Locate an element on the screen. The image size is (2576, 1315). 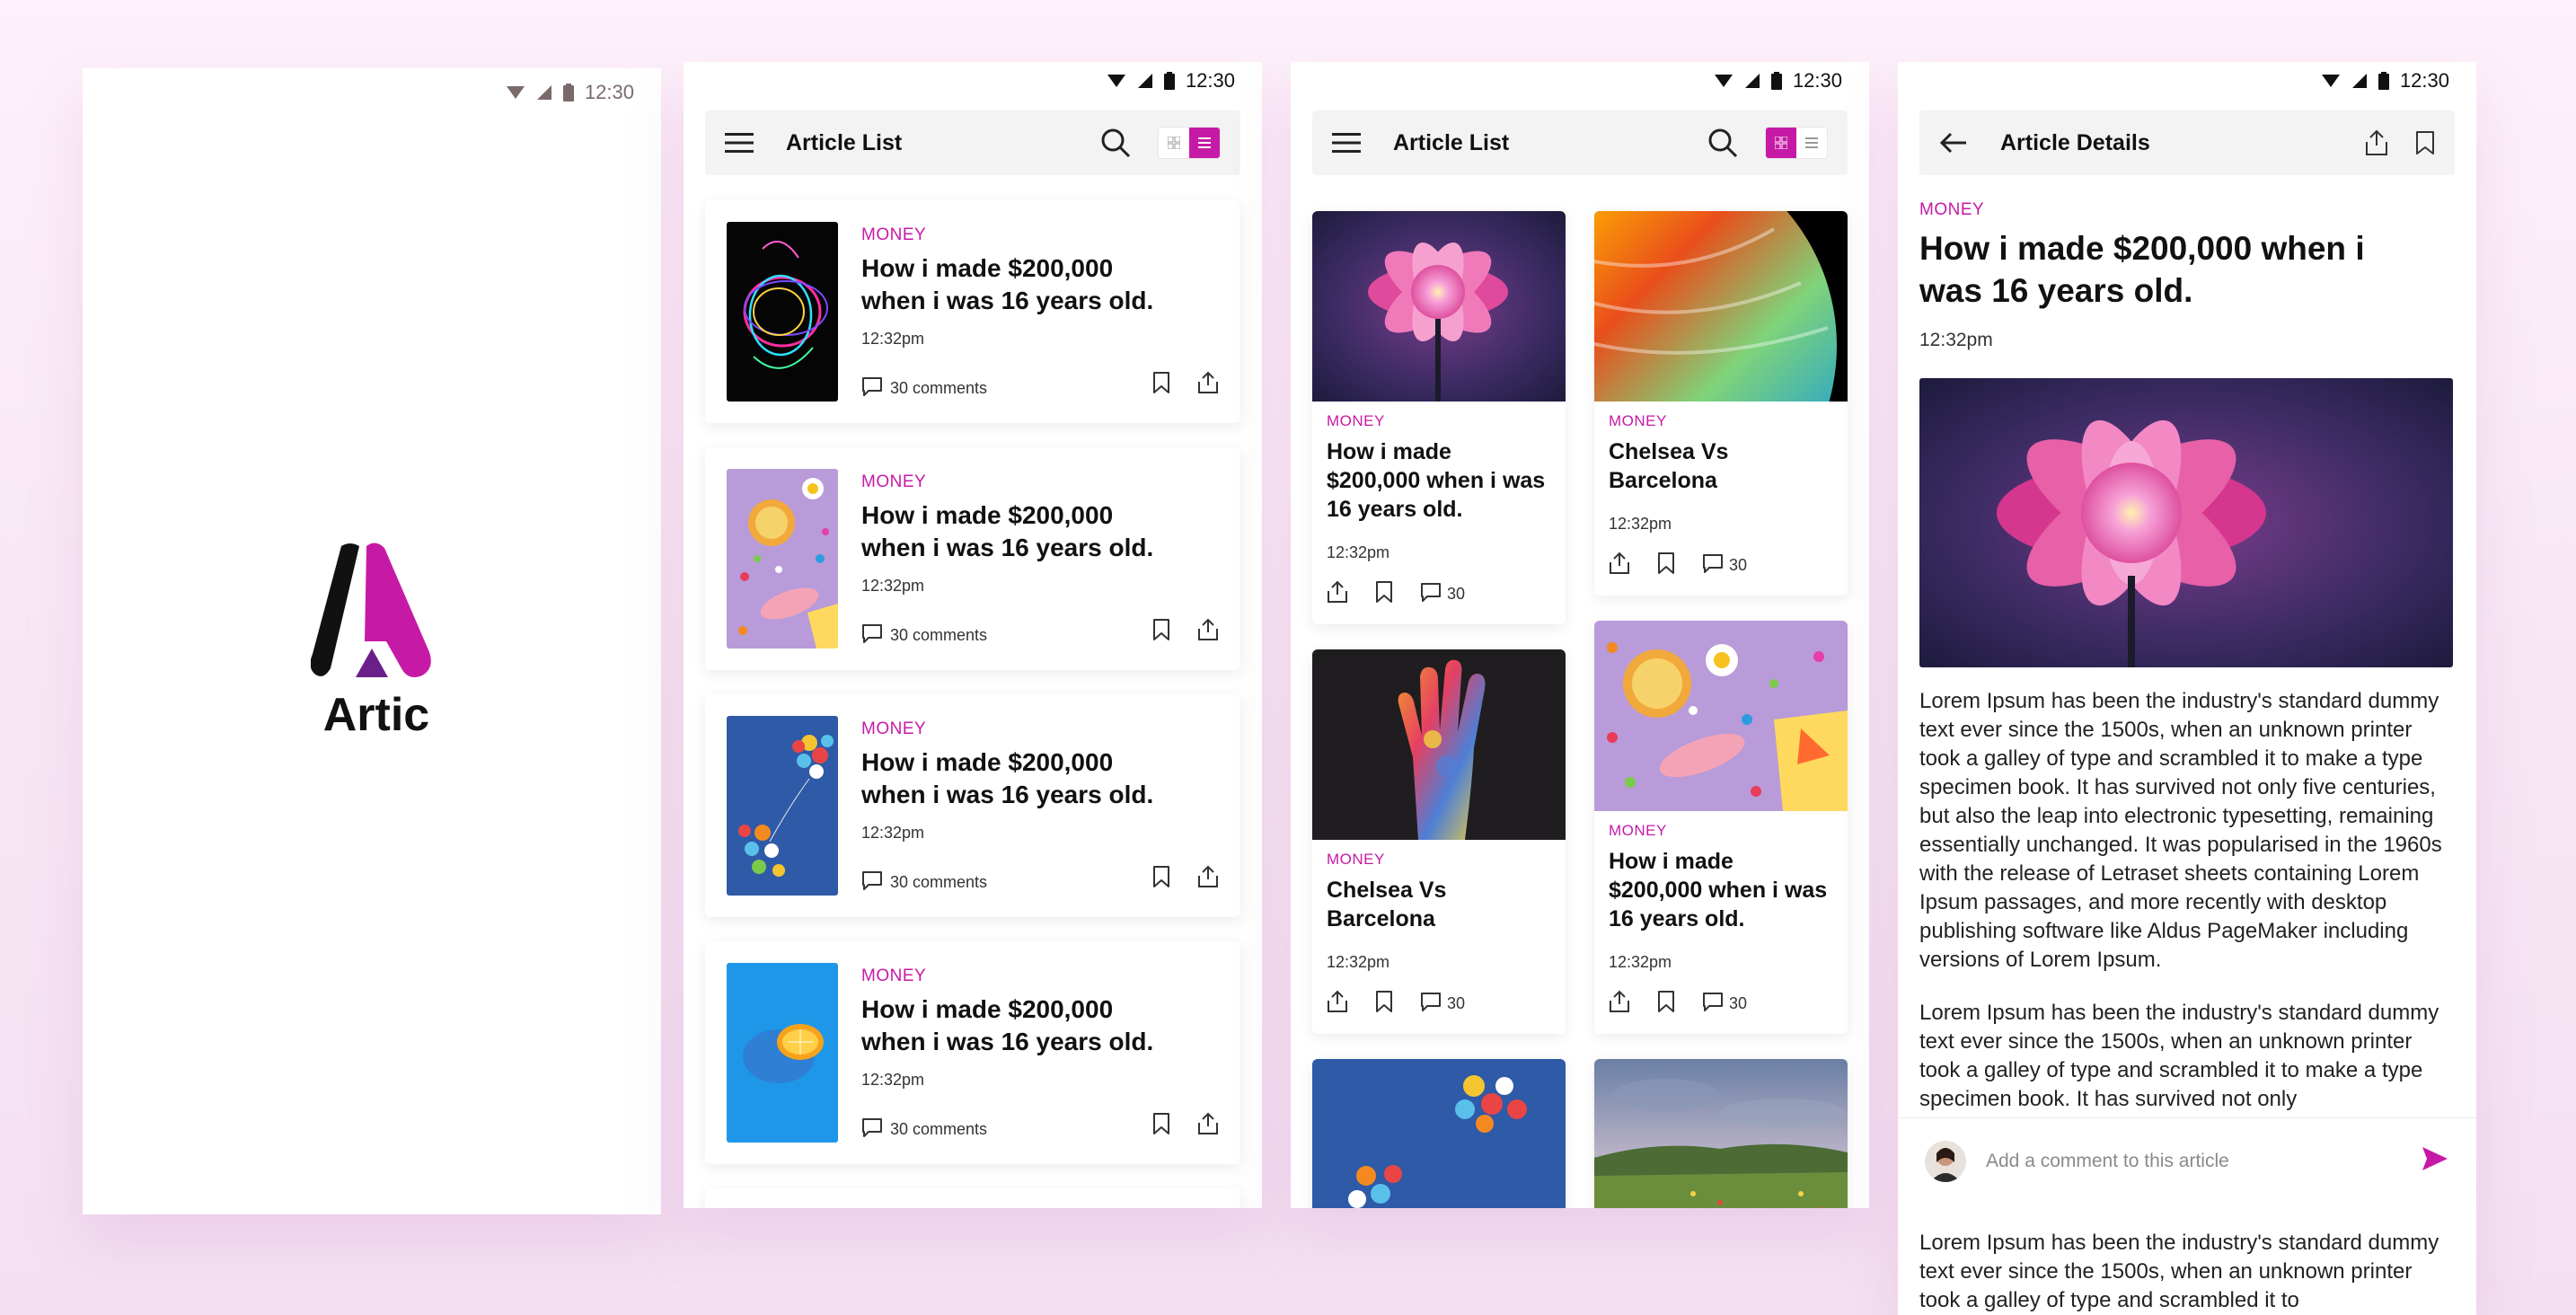
toolbar: Article Details is located at coordinates (2187, 142).